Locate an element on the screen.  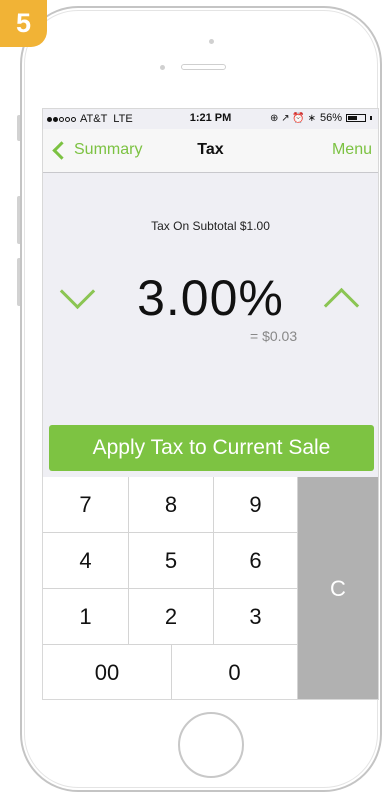
key-00: 00 is located at coordinates (107, 672).